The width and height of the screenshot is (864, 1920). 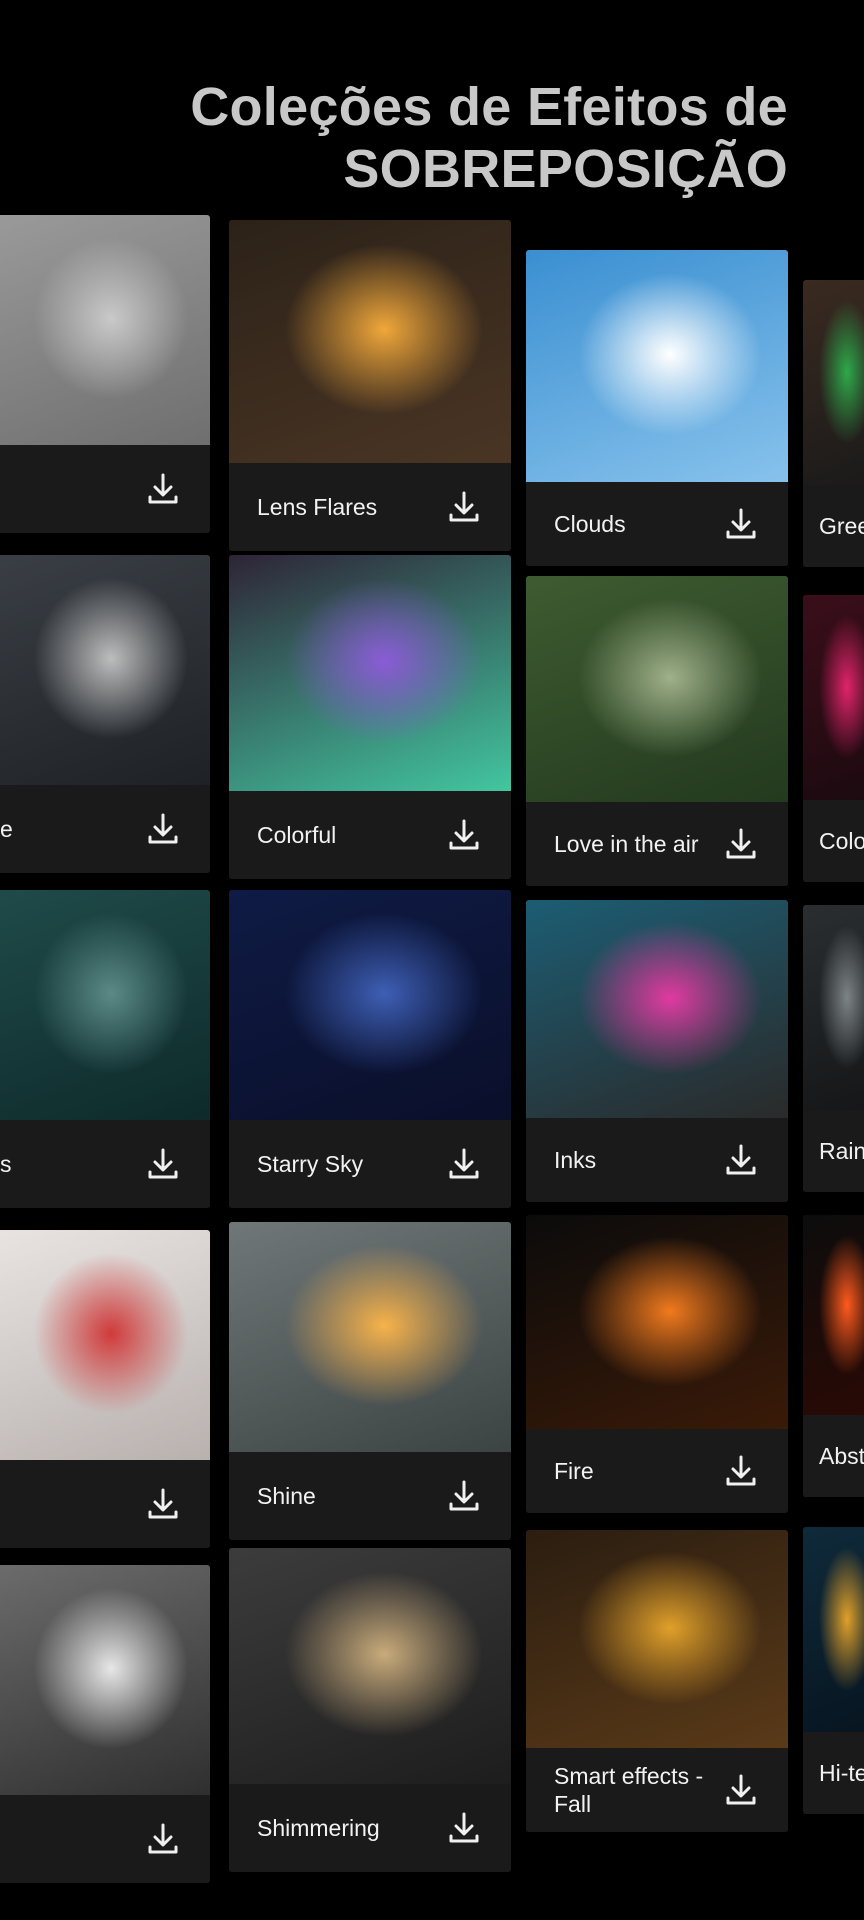 I want to click on effect-title: Love in the air, so click(x=626, y=844).